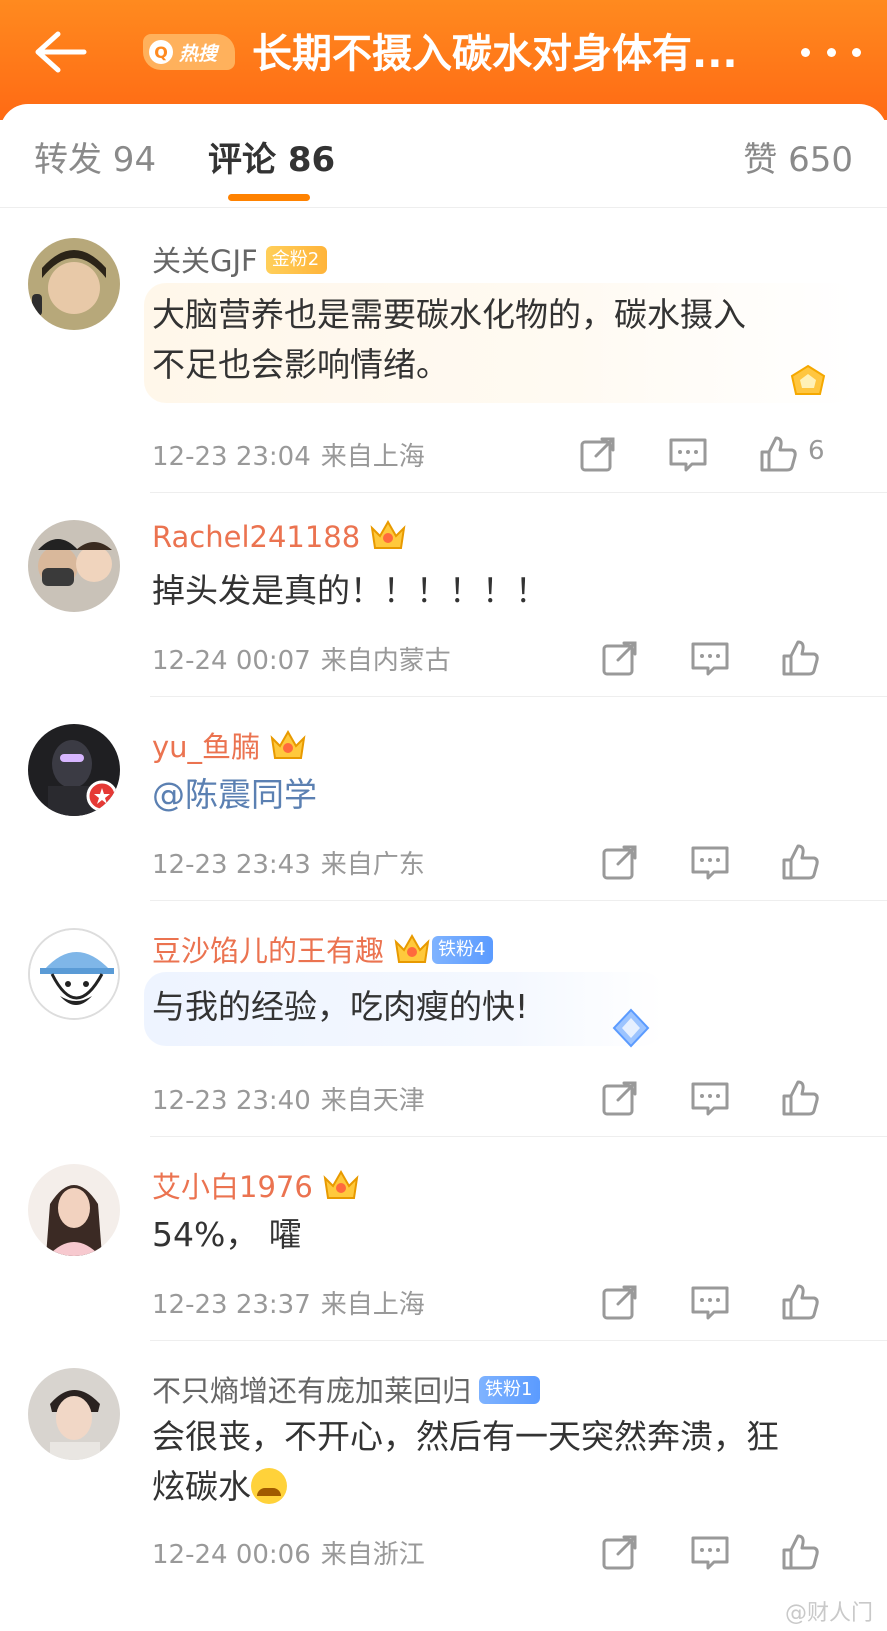  I want to click on fan-badge: 铁粉4, so click(463, 950).